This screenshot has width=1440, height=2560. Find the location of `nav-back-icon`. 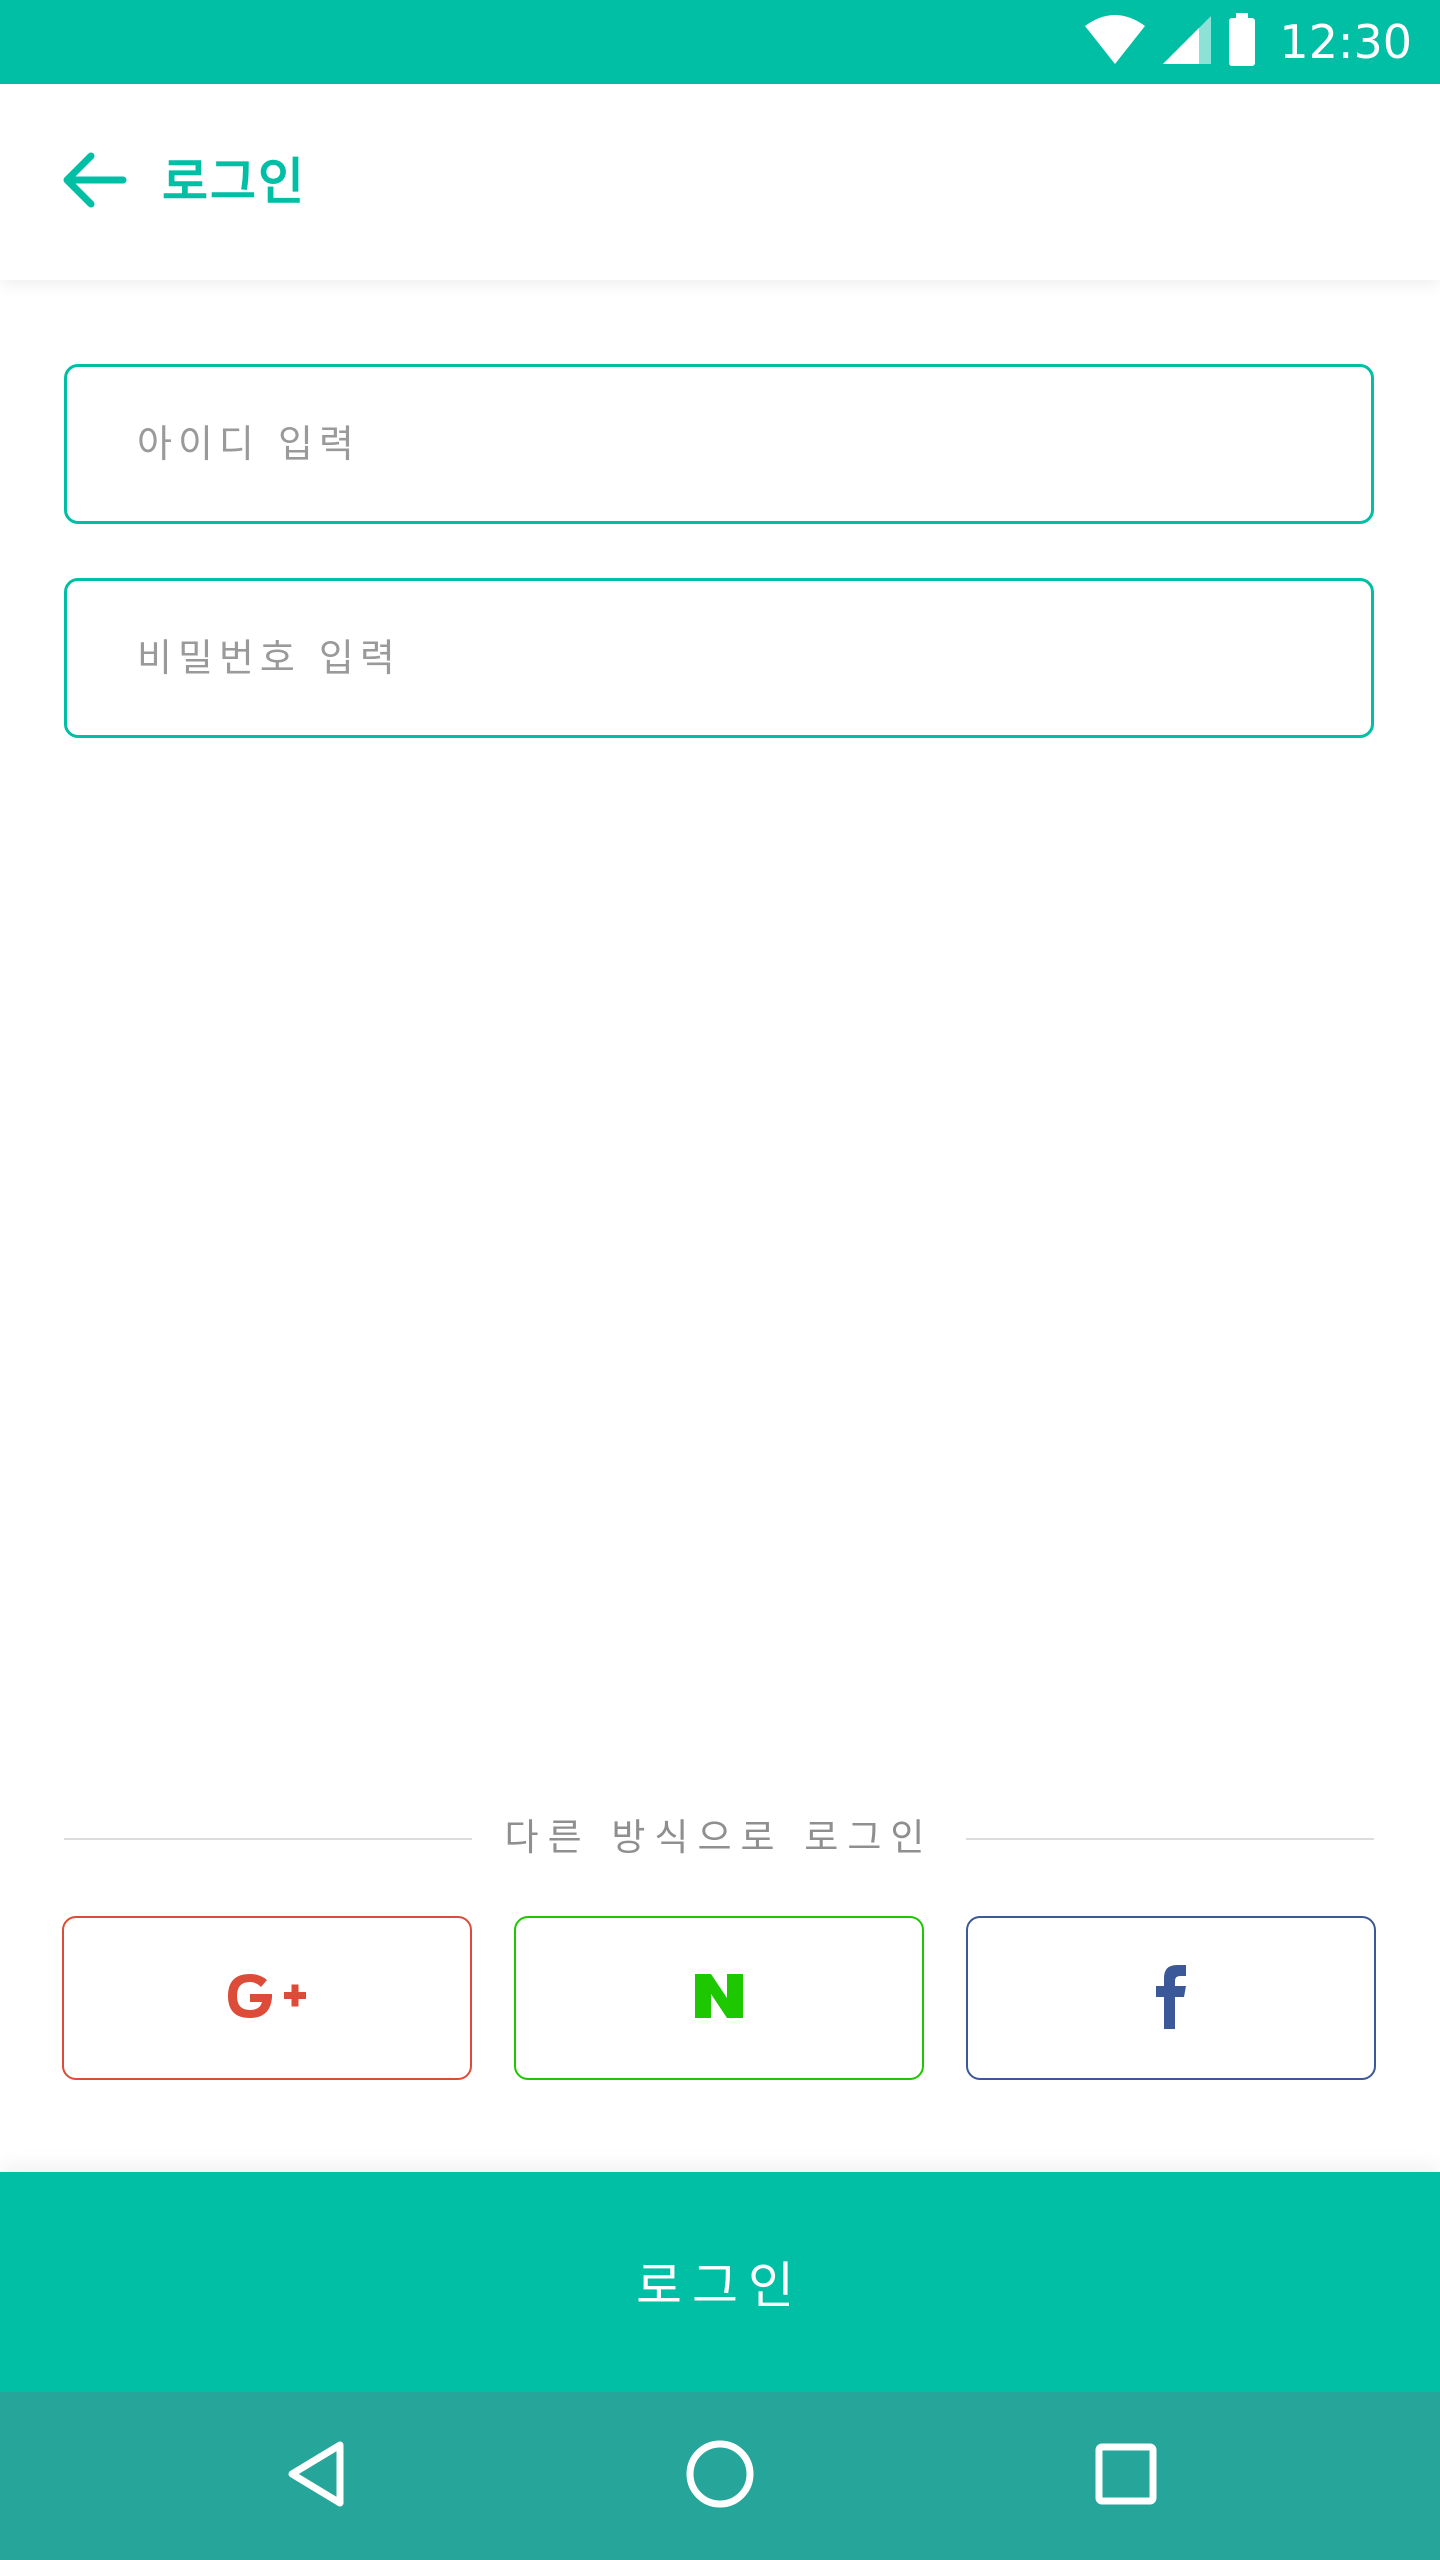

nav-back-icon is located at coordinates (316, 2476).